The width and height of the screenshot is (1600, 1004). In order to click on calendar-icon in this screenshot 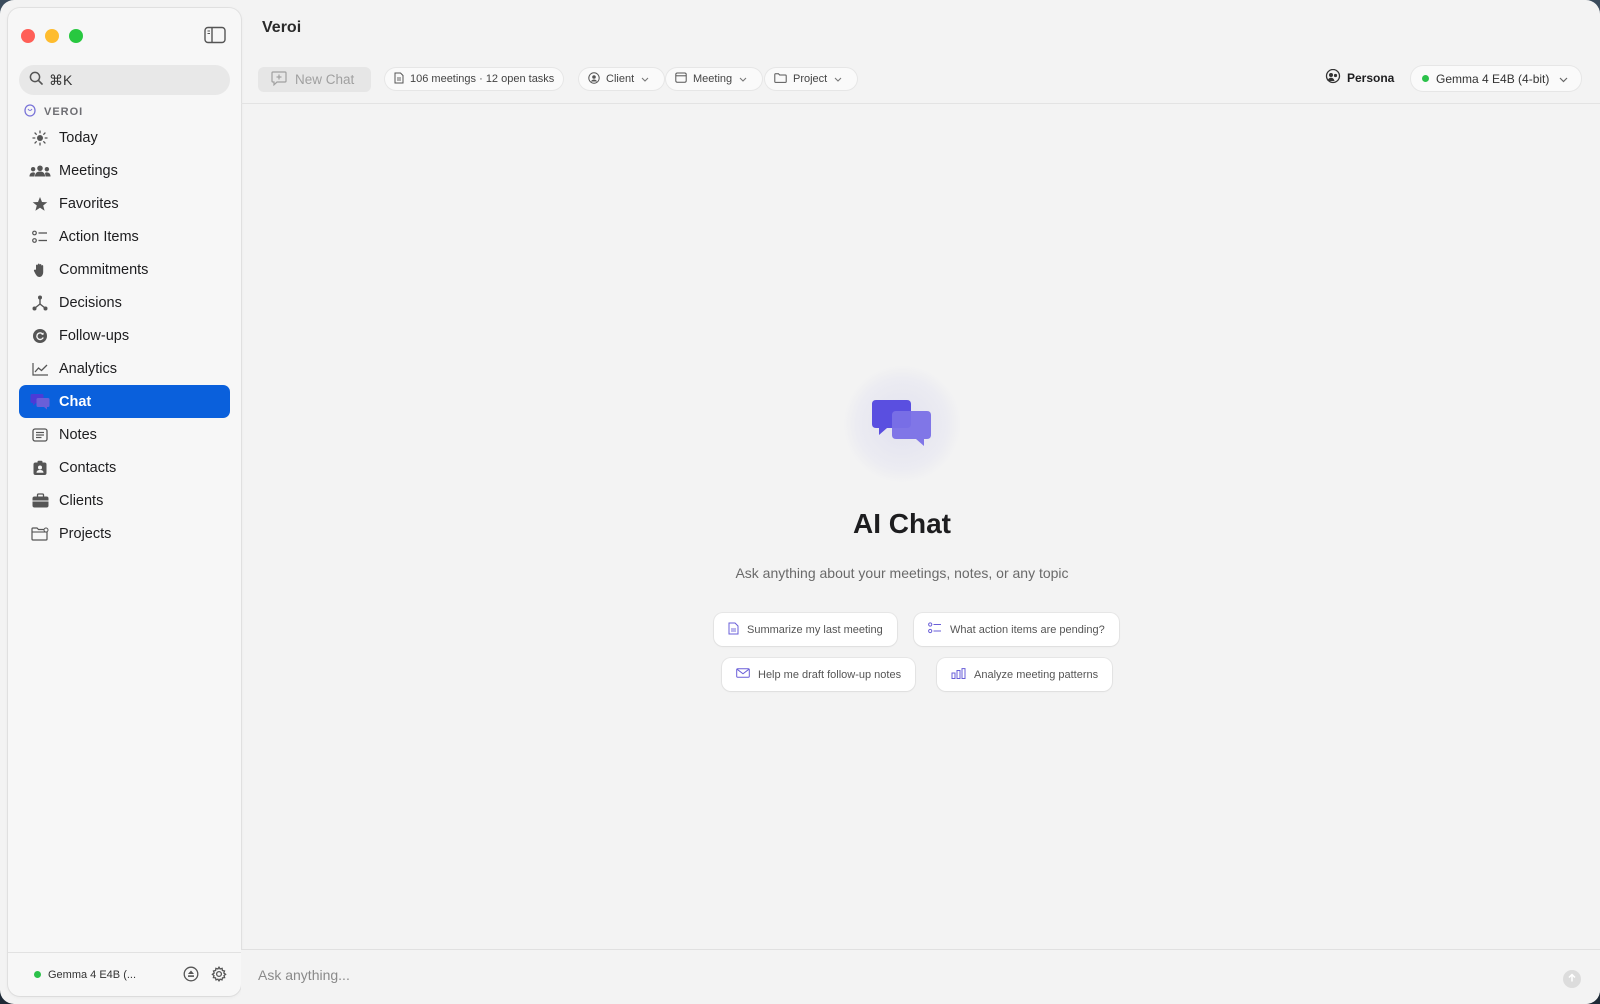, I will do `click(684, 79)`.